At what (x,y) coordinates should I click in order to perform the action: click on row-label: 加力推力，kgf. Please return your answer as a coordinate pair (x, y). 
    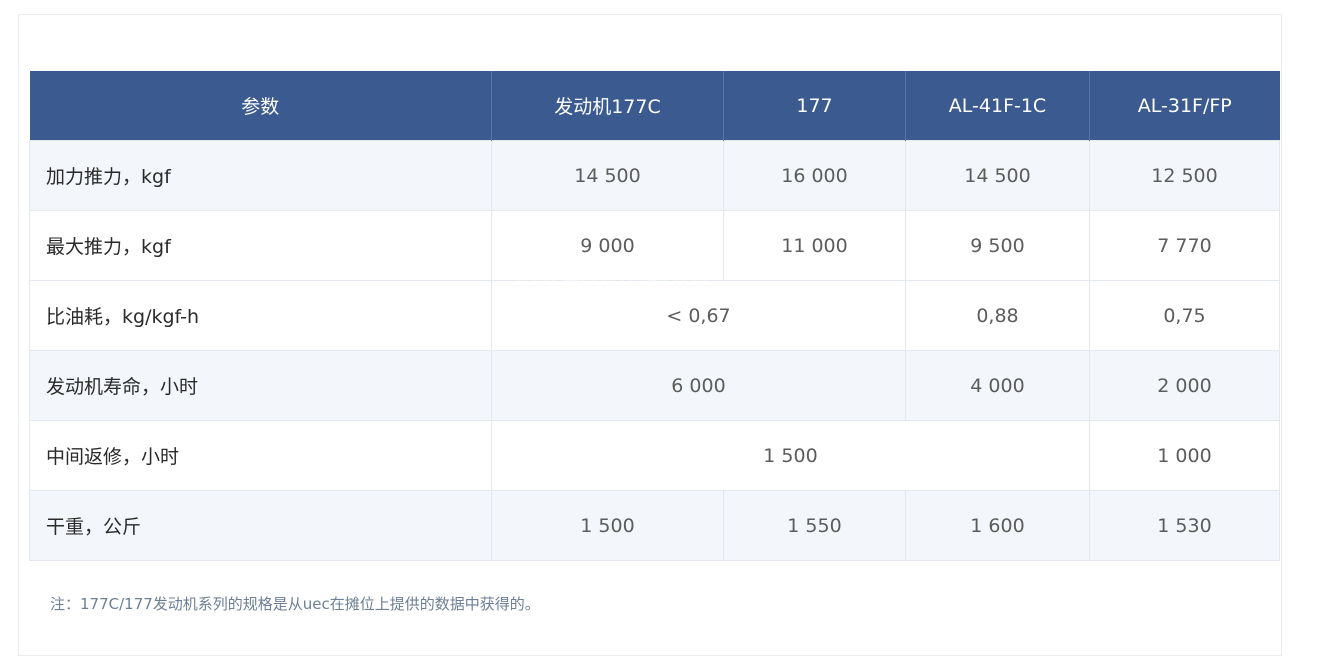
    Looking at the image, I should click on (260, 175).